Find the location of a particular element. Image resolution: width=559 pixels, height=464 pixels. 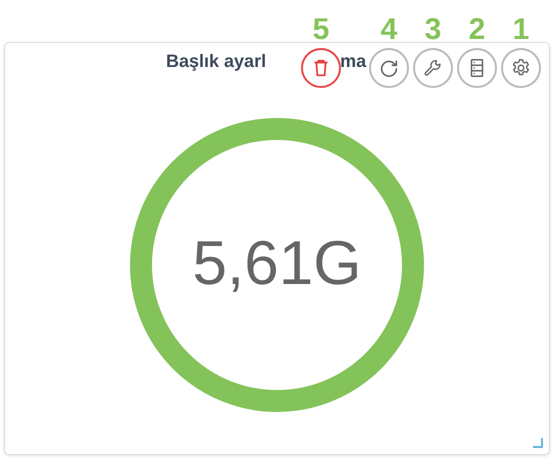

wrench-button is located at coordinates (433, 68).